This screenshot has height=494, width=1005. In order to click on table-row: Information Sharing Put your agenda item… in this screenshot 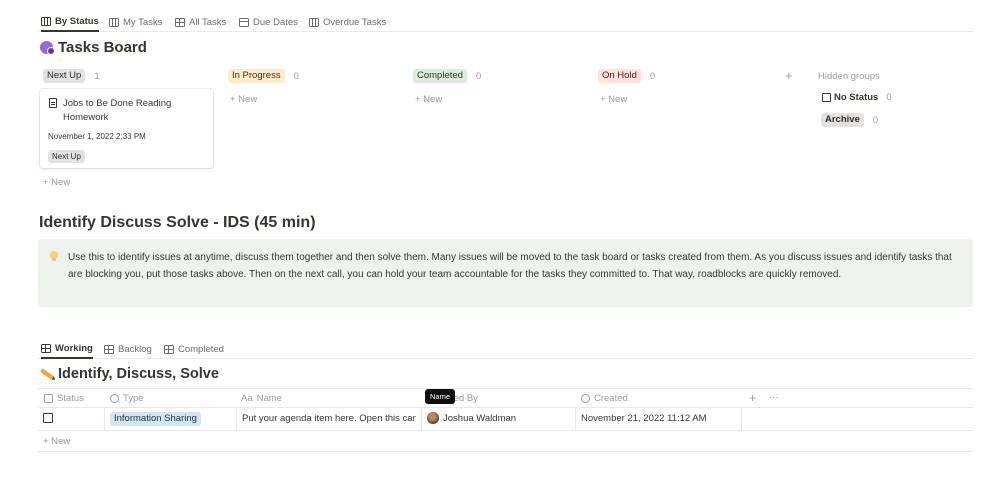, I will do `click(505, 419)`.